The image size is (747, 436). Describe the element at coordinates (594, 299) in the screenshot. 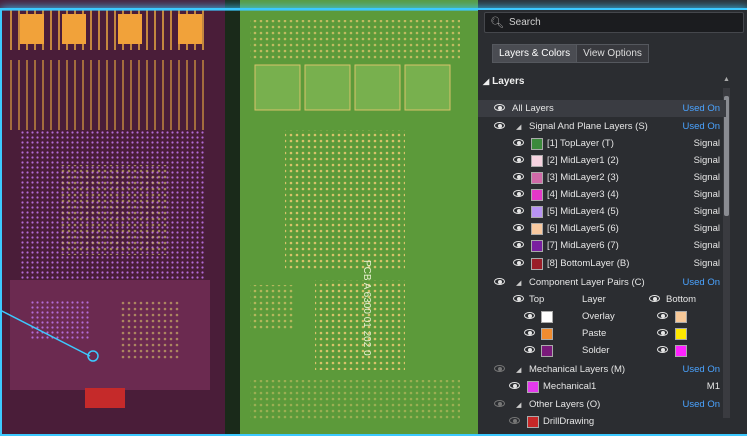

I see `header-layer: Layer` at that location.